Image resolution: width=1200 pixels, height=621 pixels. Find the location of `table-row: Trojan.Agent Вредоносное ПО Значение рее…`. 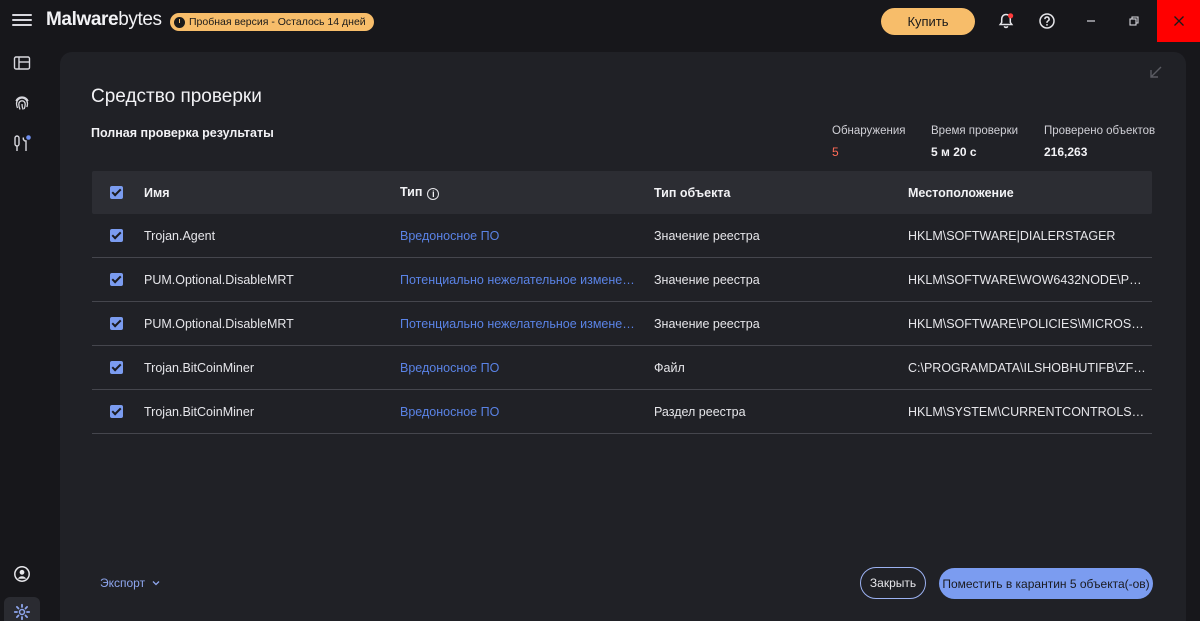

table-row: Trojan.Agent Вредоносное ПО Значение рее… is located at coordinates (622, 236).